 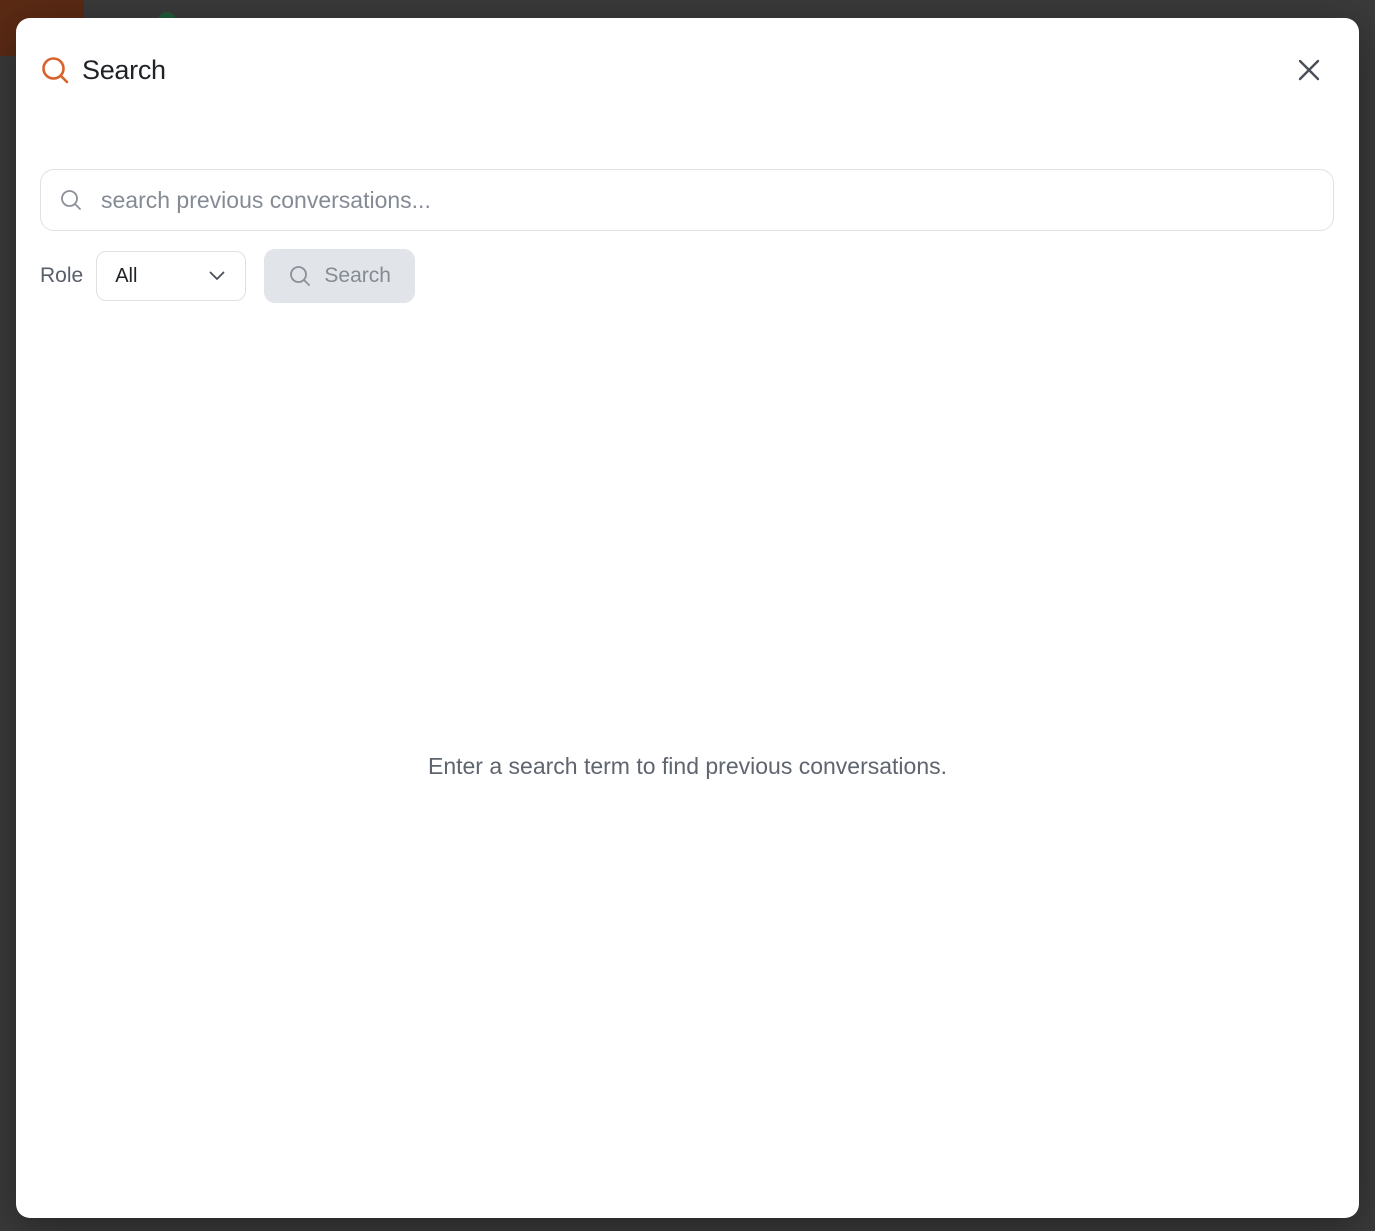 I want to click on role-select-value: All, so click(x=126, y=275).